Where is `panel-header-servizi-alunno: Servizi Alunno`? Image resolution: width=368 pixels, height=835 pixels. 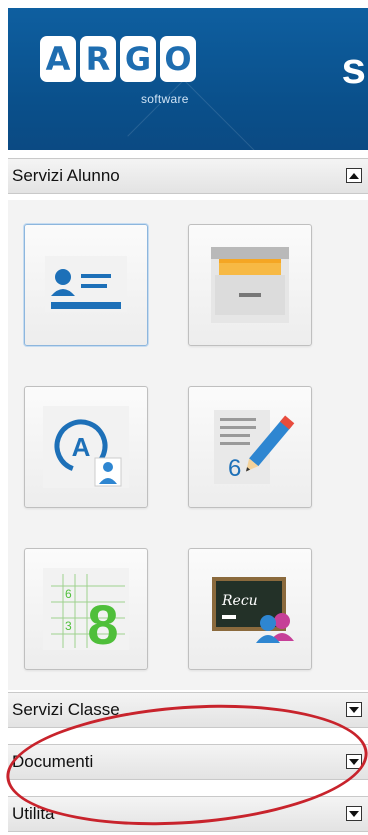 panel-header-servizi-alunno: Servizi Alunno is located at coordinates (188, 176).